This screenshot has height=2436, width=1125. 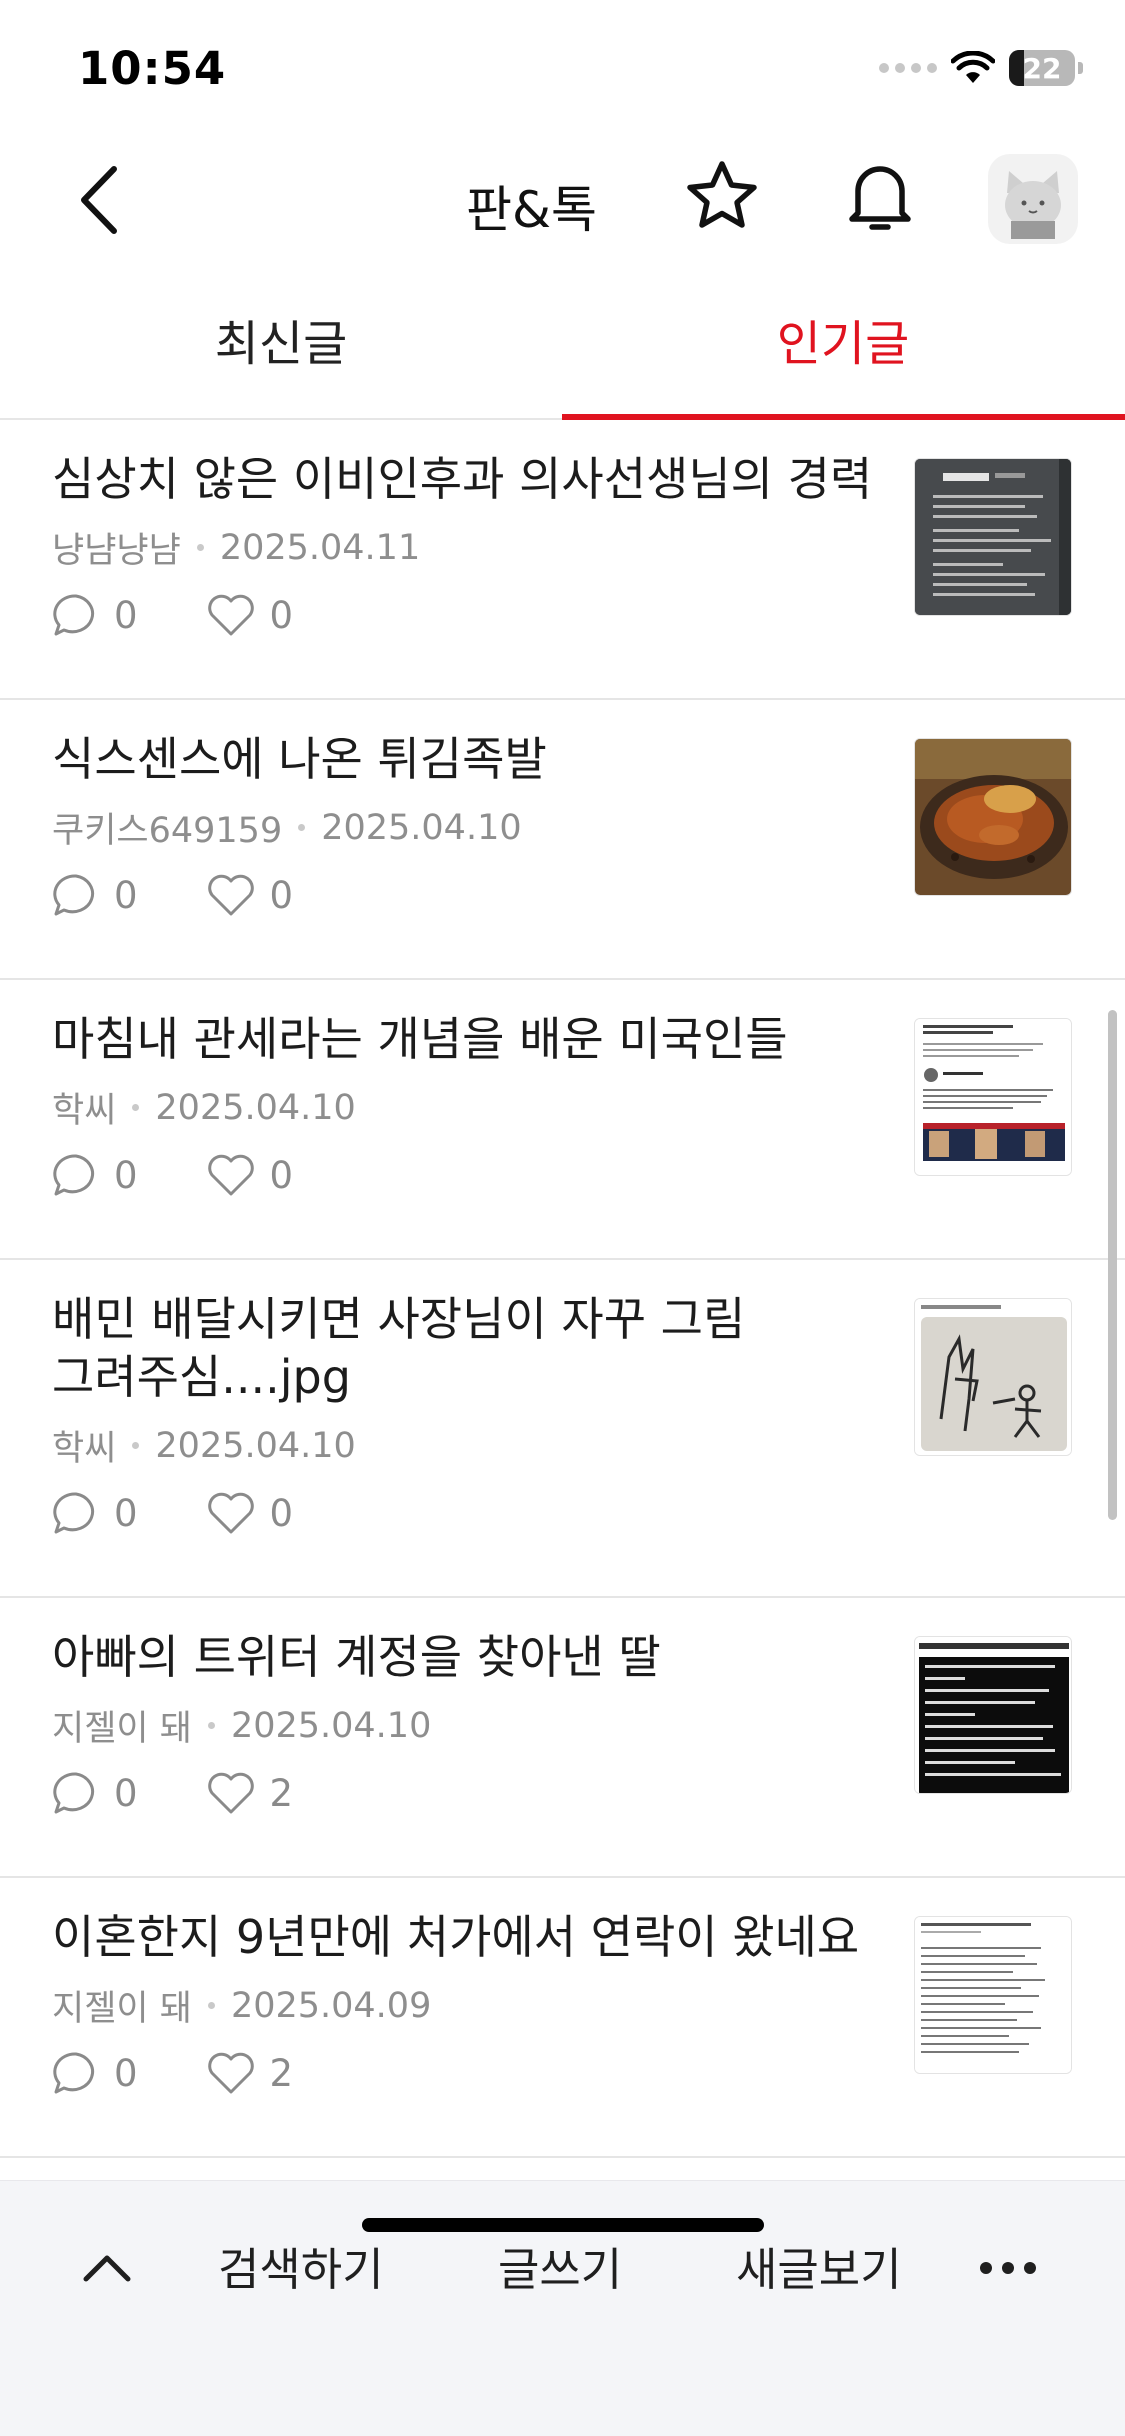 I want to click on post-author: 냥냠냥냠, so click(x=116, y=551).